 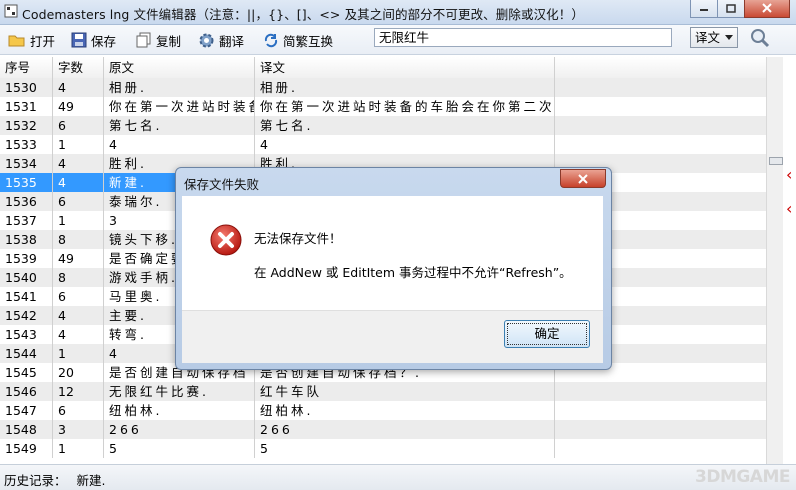 What do you see at coordinates (179, 87) in the screenshot?
I see `cell-source: 相册.` at bounding box center [179, 87].